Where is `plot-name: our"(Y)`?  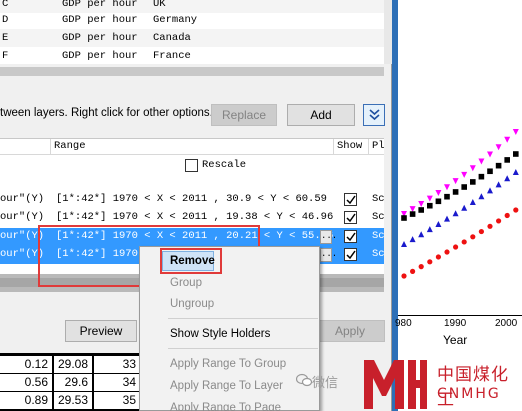
plot-name: our"(Y) is located at coordinates (22, 217).